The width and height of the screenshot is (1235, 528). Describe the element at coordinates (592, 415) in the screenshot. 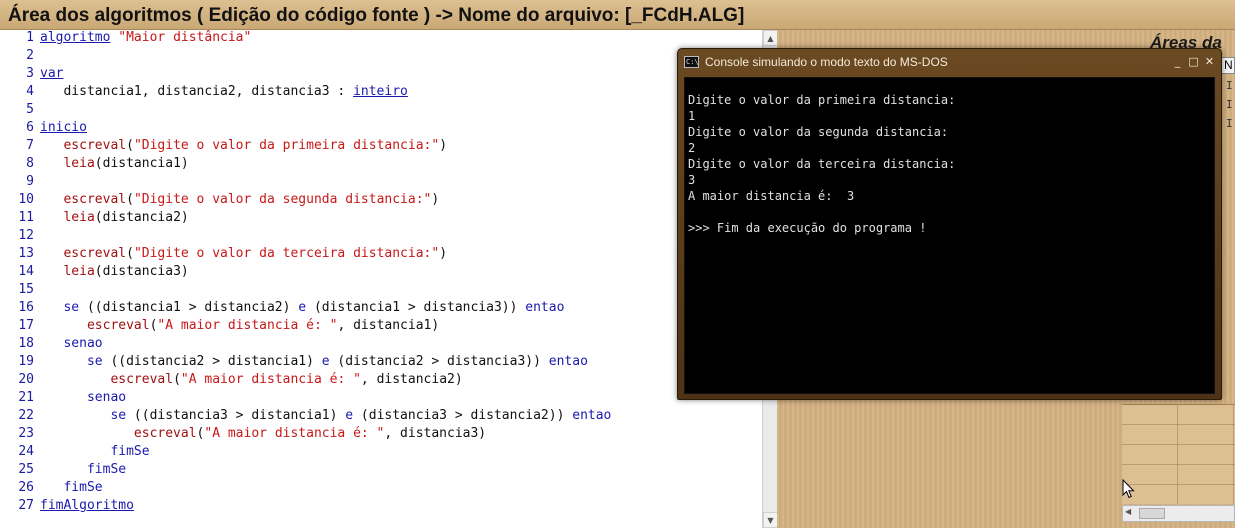

I see `code-token: entao` at that location.